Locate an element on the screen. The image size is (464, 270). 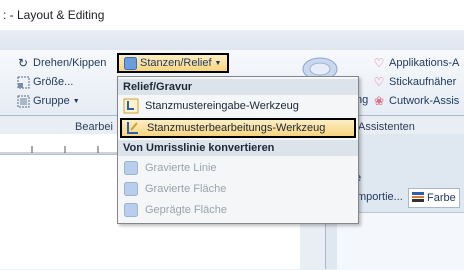
group-icon is located at coordinates (23, 101).